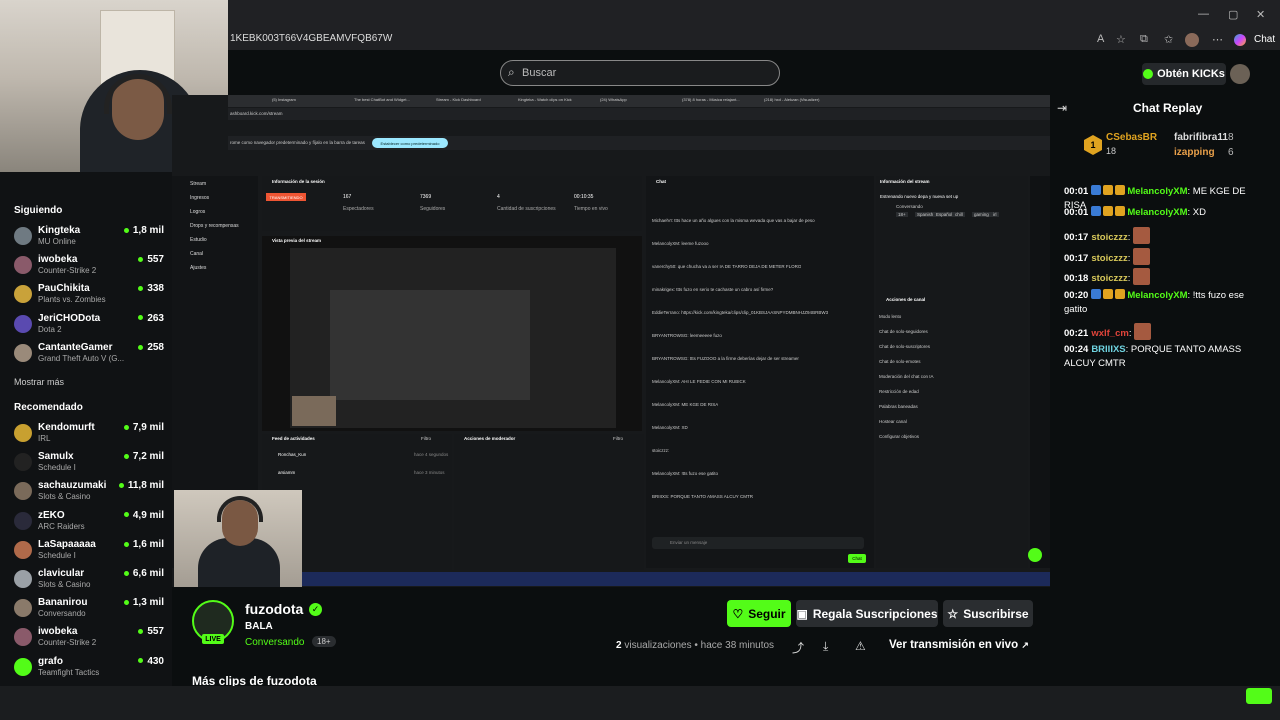 This screenshot has height=720, width=1280. Describe the element at coordinates (314, 411) in the screenshot. I see `preview-webcam` at that location.